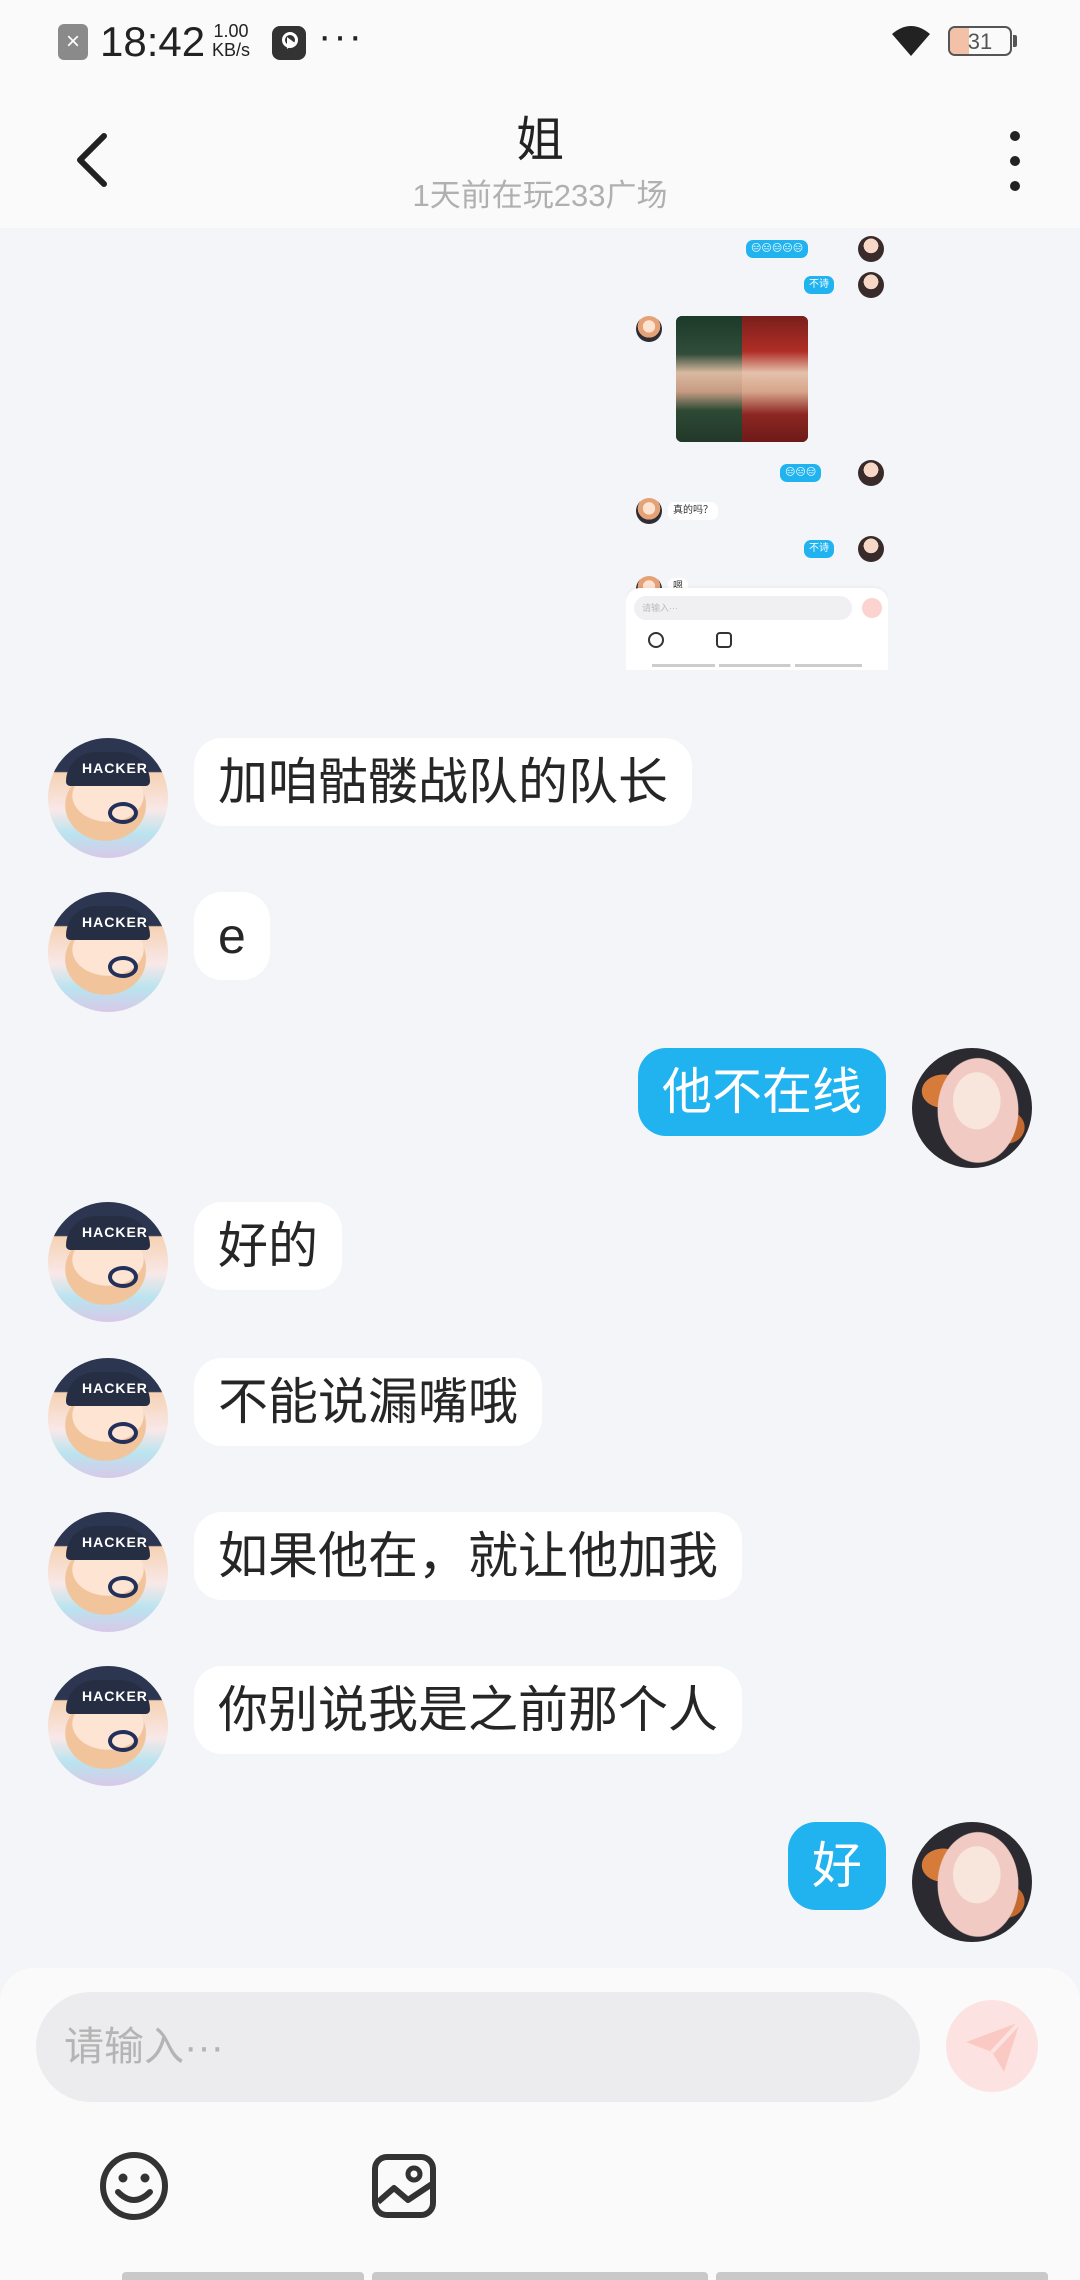  I want to click on message-bubble-received: 不能说漏嘴哦, so click(368, 1402).